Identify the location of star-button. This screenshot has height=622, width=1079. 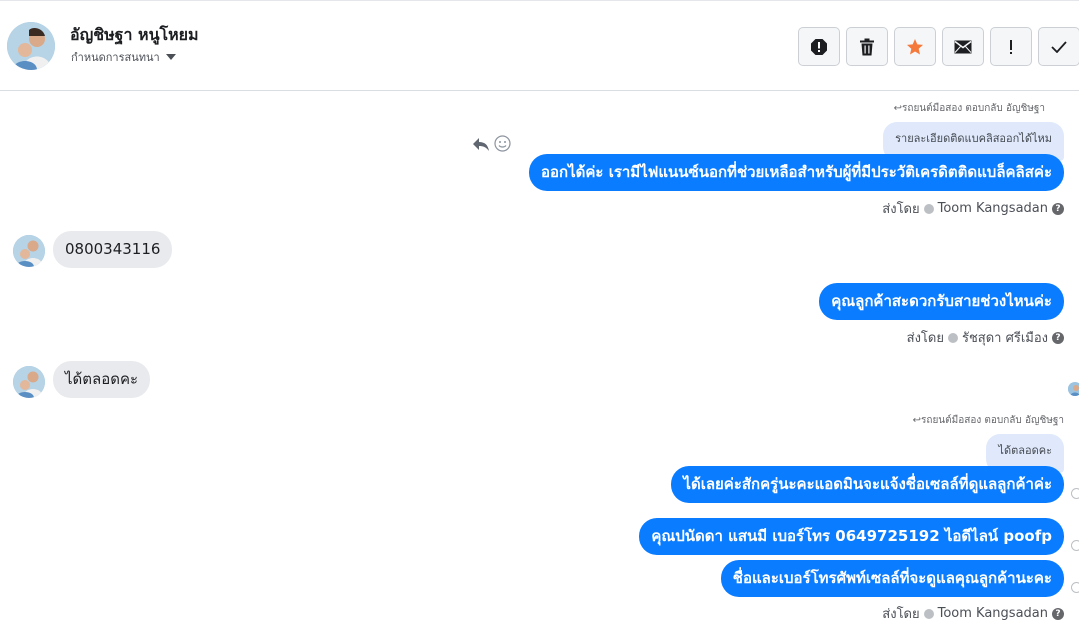
(915, 46).